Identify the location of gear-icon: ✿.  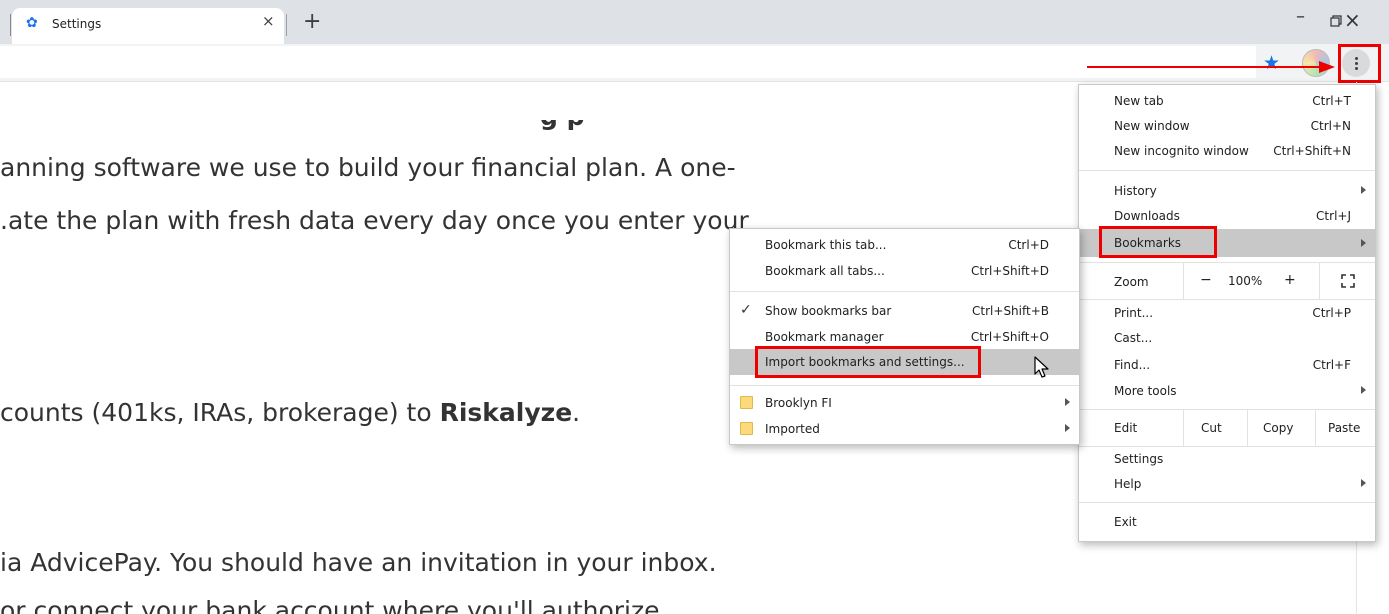
(32, 23).